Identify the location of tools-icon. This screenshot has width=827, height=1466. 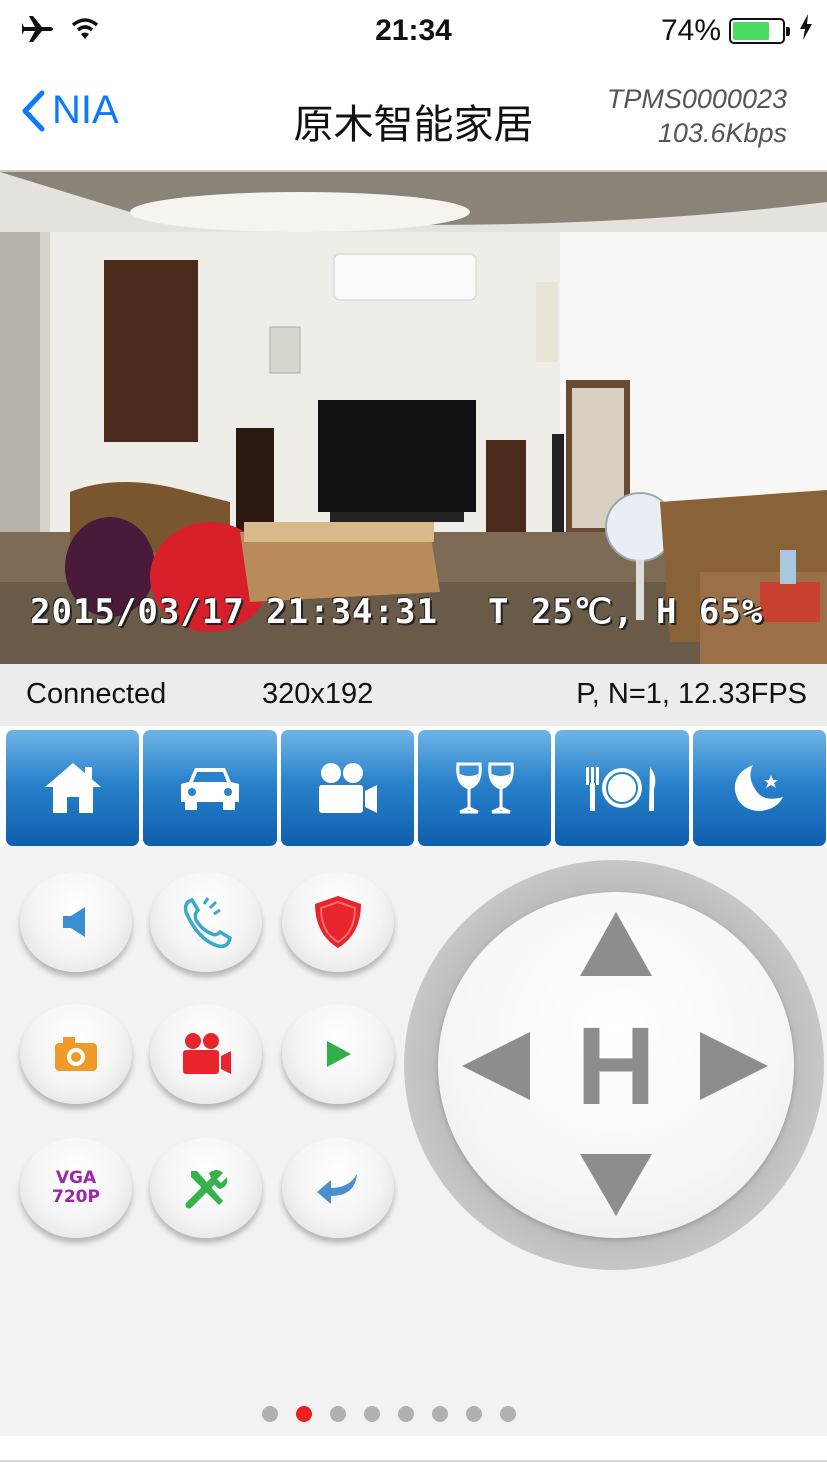
(206, 1189).